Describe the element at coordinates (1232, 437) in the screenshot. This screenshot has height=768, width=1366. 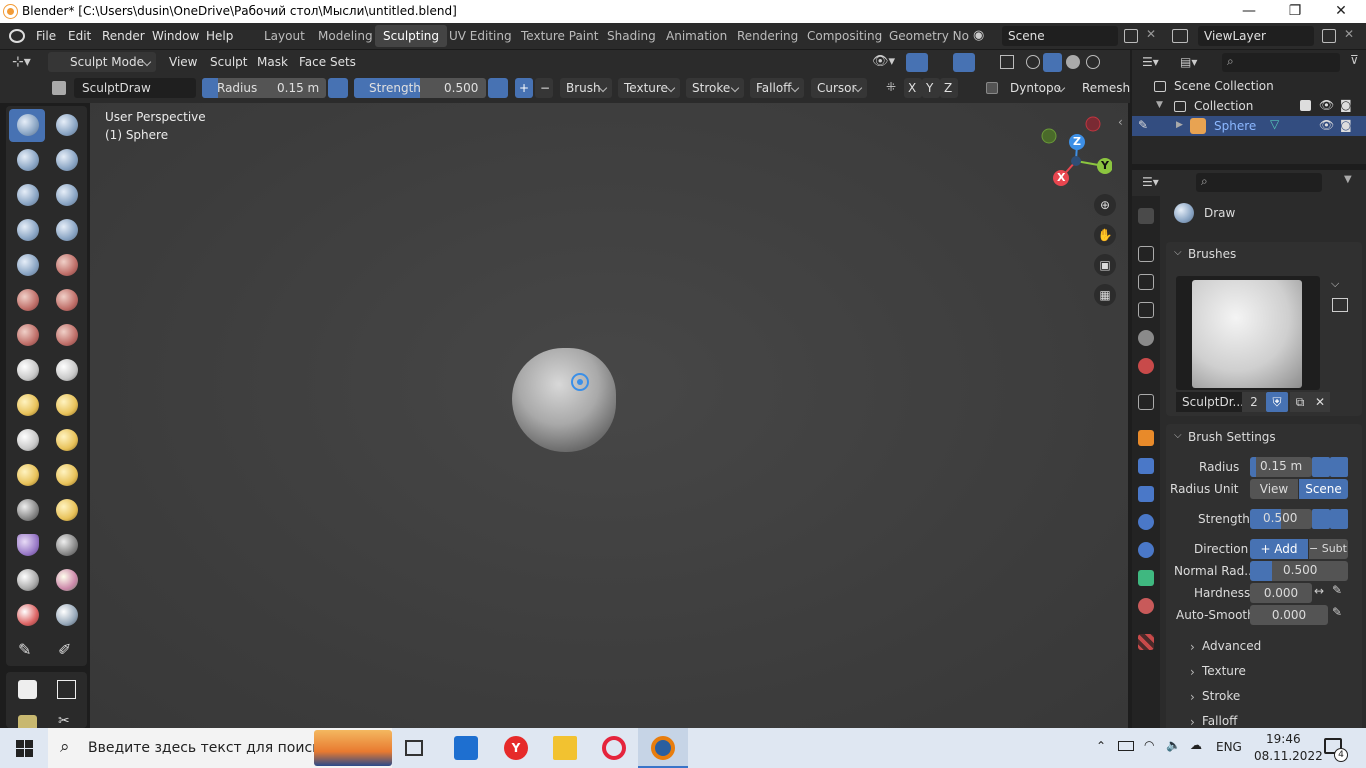
I see `brush-settings-header: Brush Settings` at that location.